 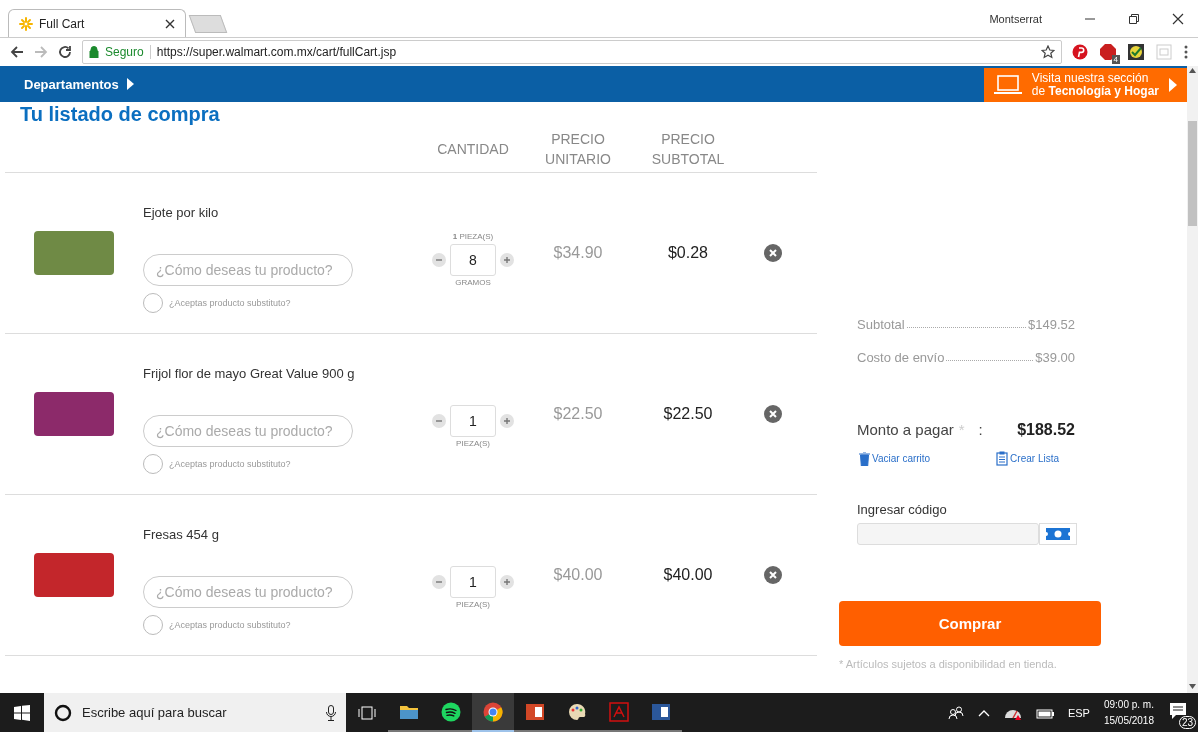 What do you see at coordinates (688, 414) in the screenshot?
I see `subtotal-price: $22.50` at bounding box center [688, 414].